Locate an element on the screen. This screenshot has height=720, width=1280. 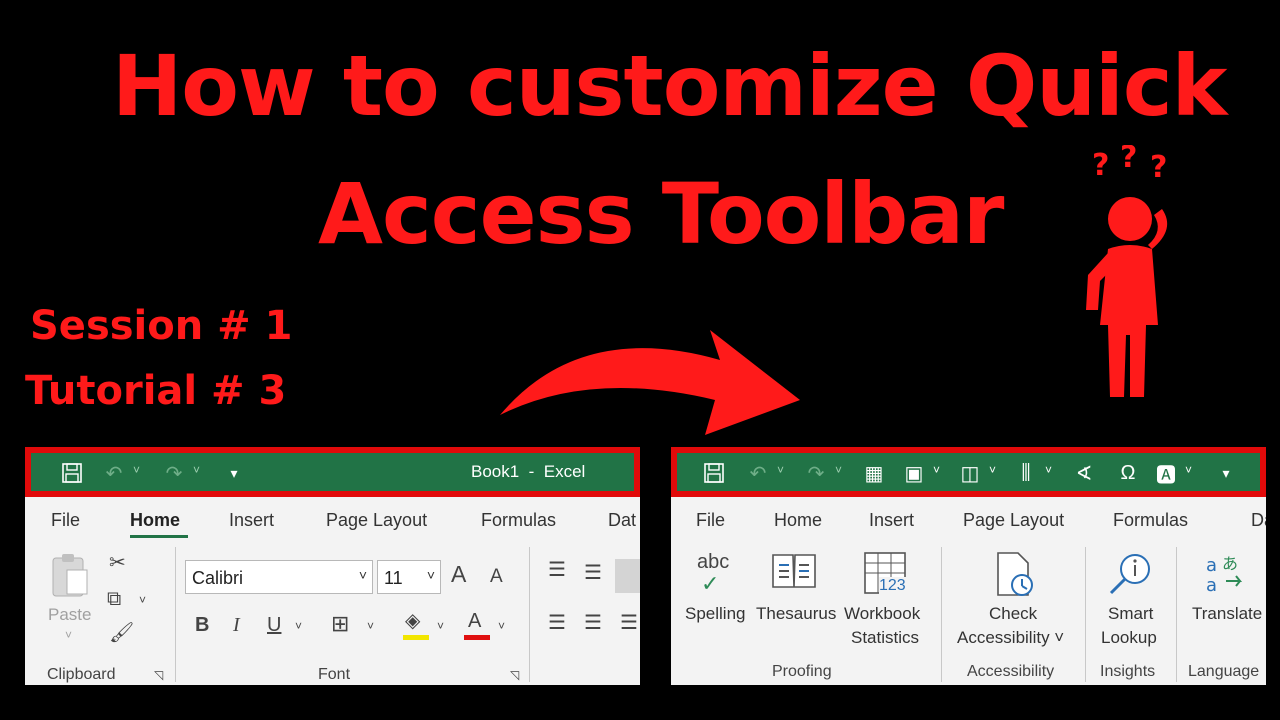
shrink-font-button: A is located at coordinates (496, 576).